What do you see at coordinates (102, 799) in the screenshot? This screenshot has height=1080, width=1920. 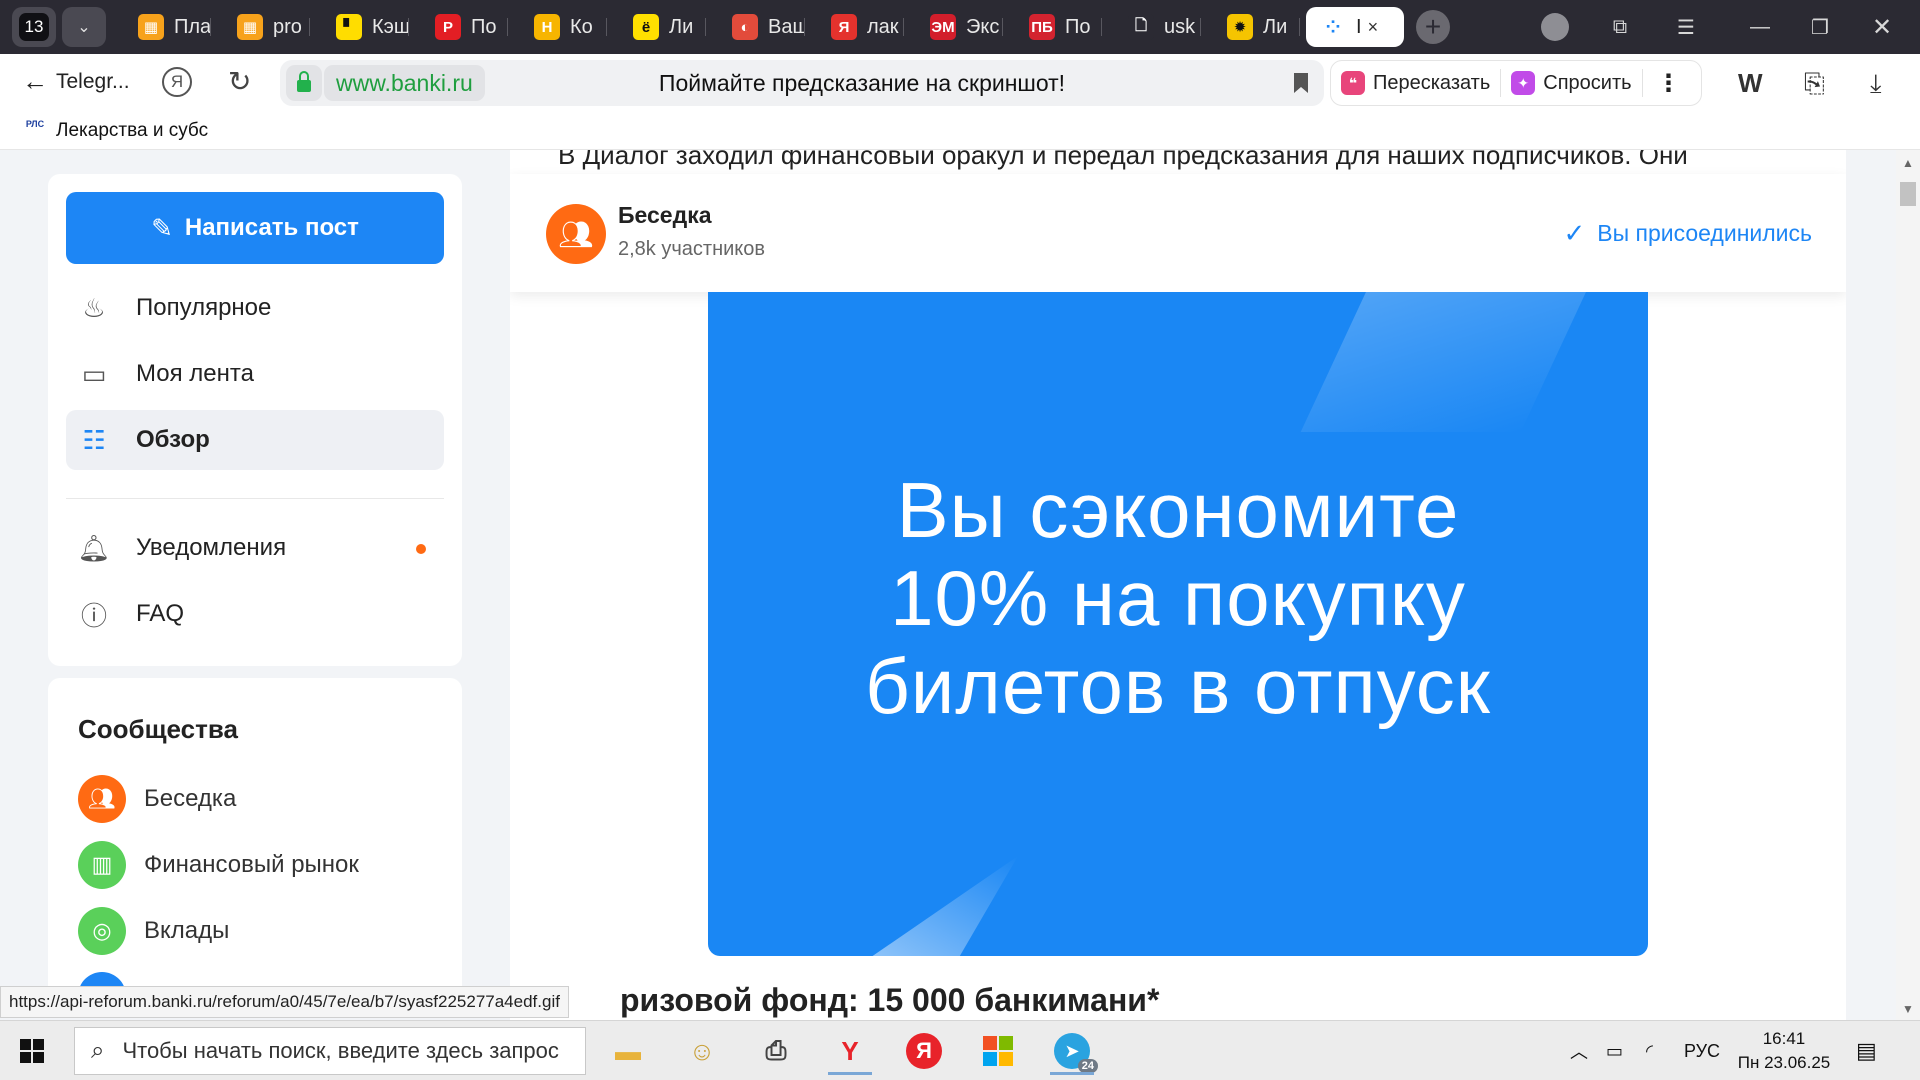 I see `people-icon: 👥︎` at bounding box center [102, 799].